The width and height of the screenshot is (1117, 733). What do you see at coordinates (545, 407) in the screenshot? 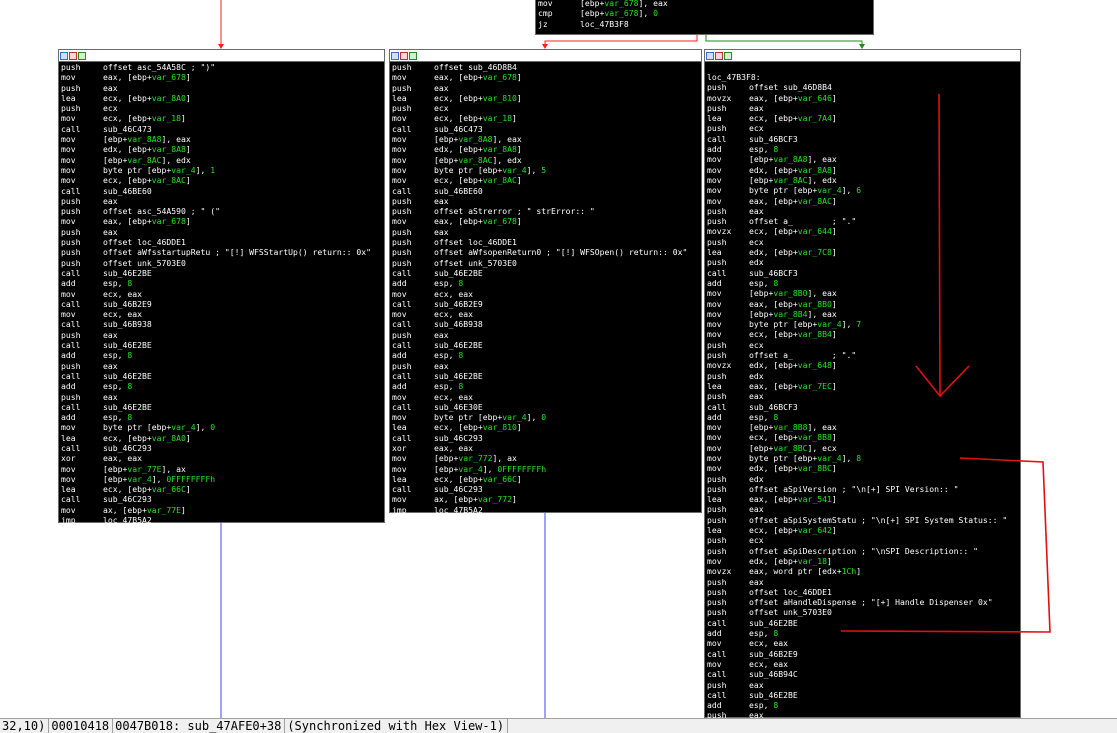
I see `code-line: call sub_46E30E` at bounding box center [545, 407].